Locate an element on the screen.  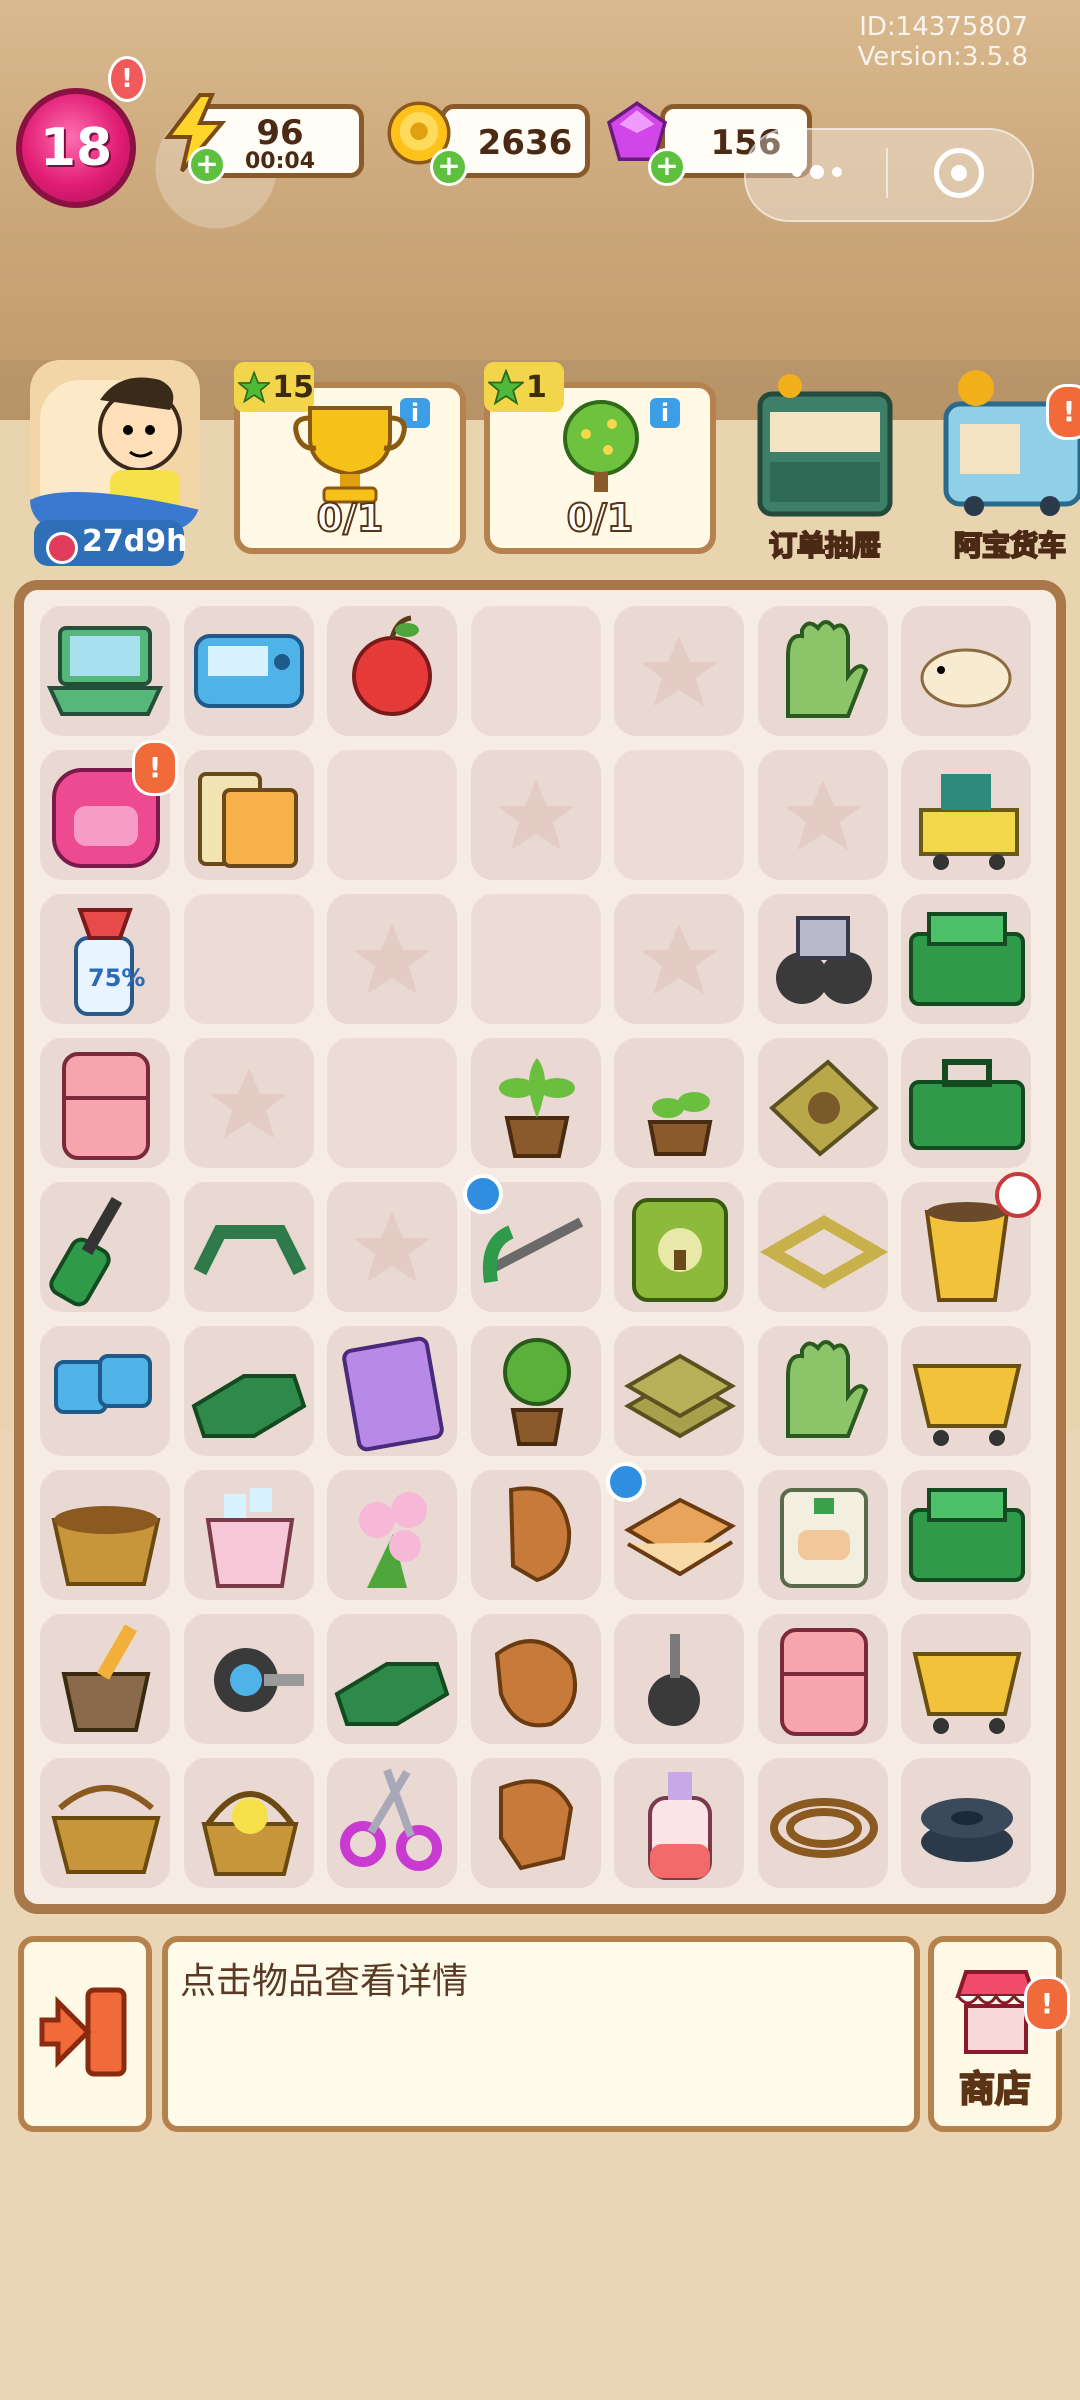
basket-icon is located at coordinates (106, 1546).